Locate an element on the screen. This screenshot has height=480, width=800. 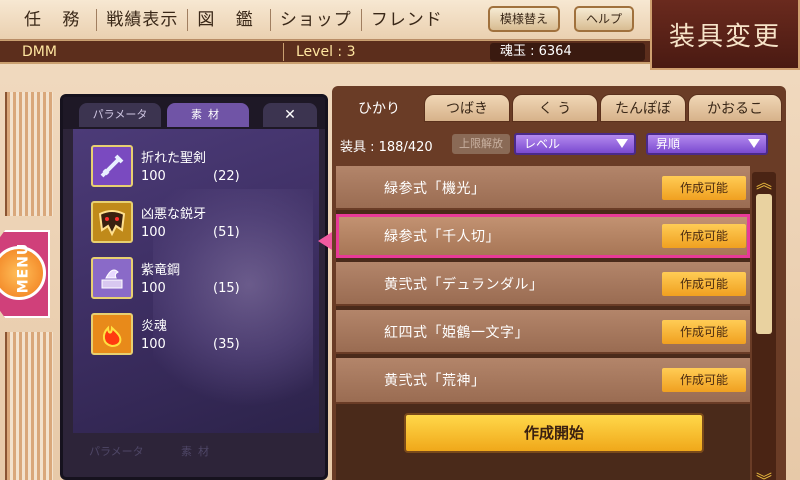
item-name: 緑参式「機光」 is located at coordinates (435, 189).